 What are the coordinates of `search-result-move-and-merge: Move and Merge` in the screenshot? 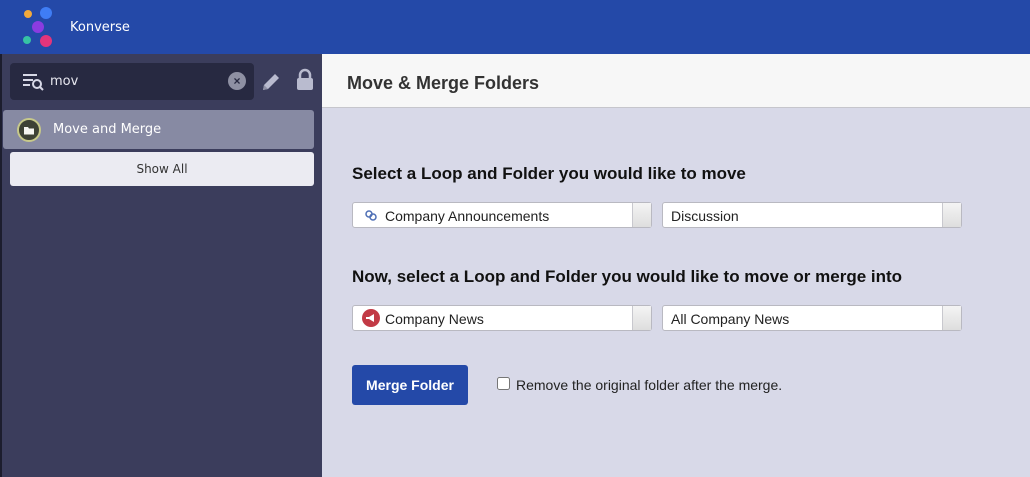 It's located at (158, 129).